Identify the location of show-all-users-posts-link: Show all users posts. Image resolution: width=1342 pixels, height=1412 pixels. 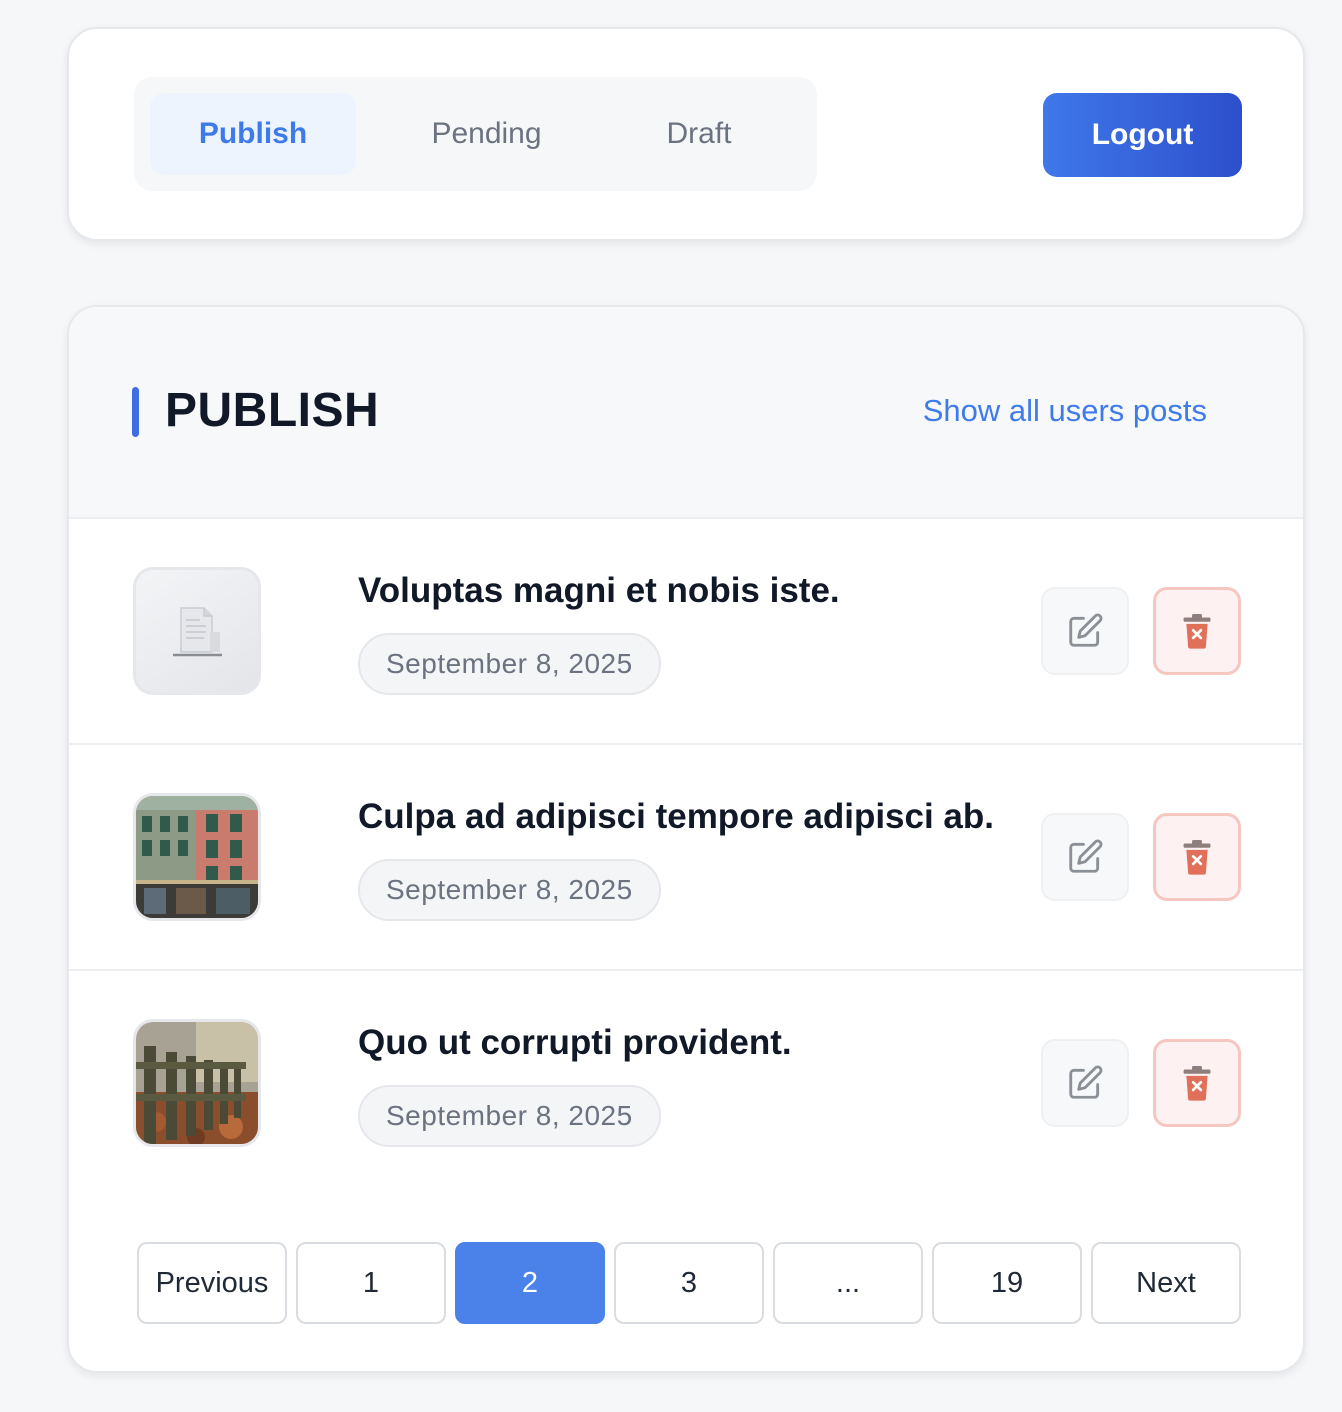
(1065, 411).